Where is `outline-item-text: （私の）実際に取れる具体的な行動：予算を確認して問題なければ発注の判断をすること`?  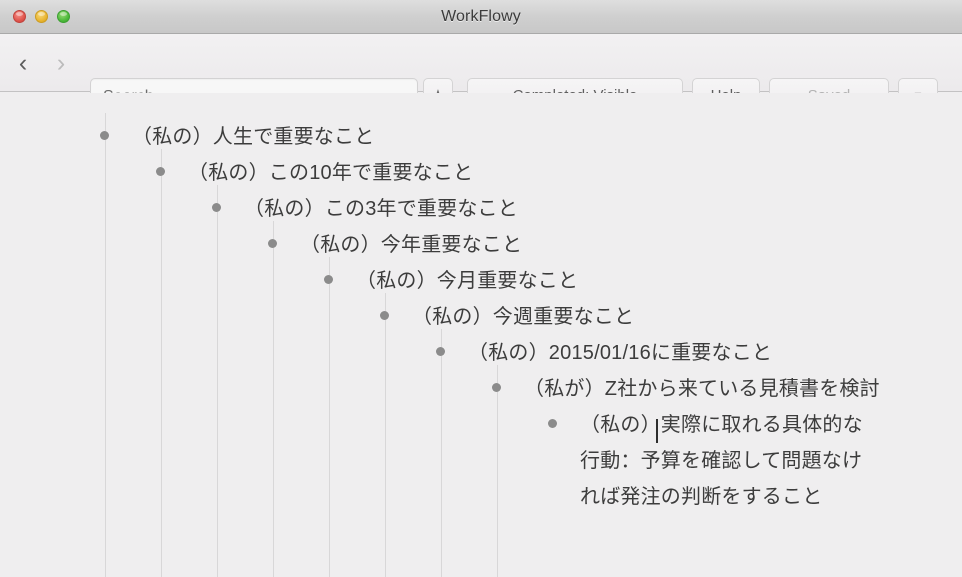
outline-item-text: （私の）実際に取れる具体的な行動：予算を確認して問題なければ発注の判断をすること is located at coordinates (730, 461).